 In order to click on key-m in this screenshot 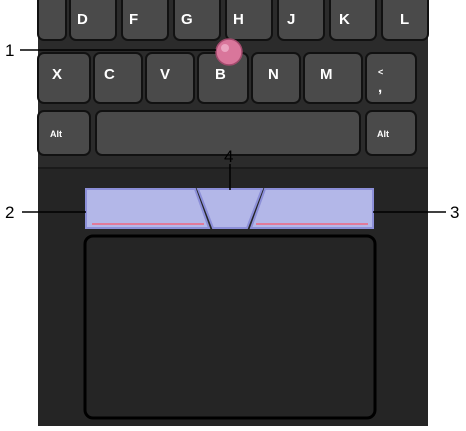, I will do `click(333, 78)`.